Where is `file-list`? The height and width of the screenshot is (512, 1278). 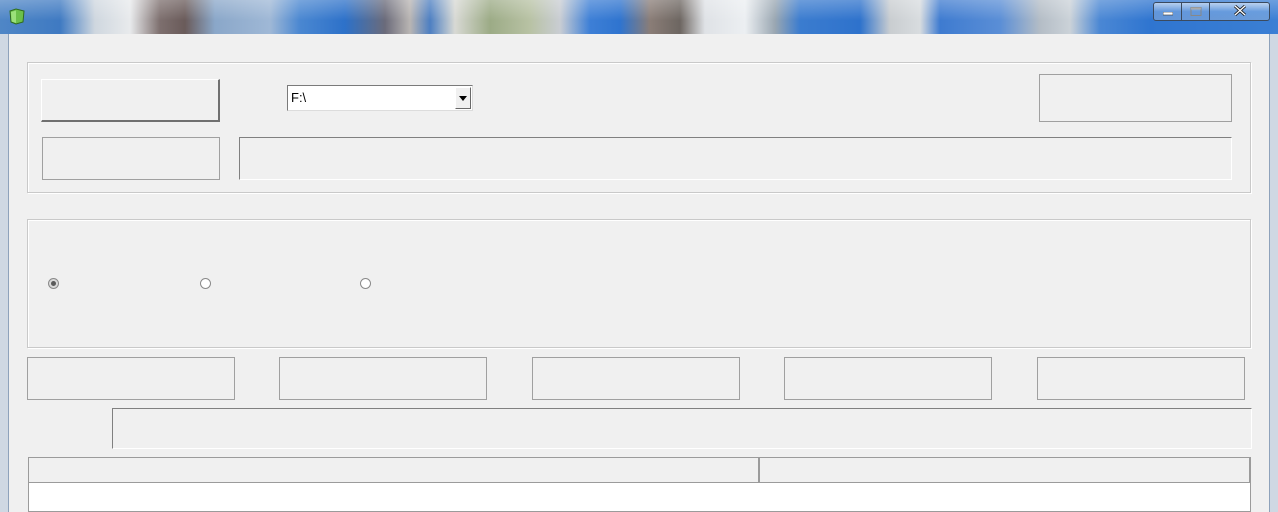
file-list is located at coordinates (639, 484).